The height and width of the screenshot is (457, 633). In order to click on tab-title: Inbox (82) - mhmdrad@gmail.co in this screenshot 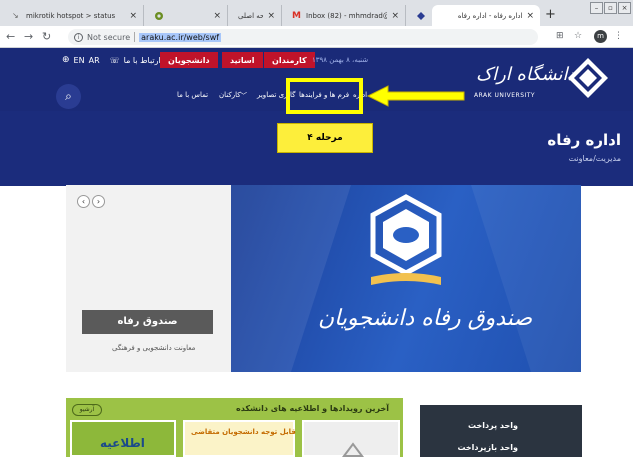, I will do `click(347, 15)`.